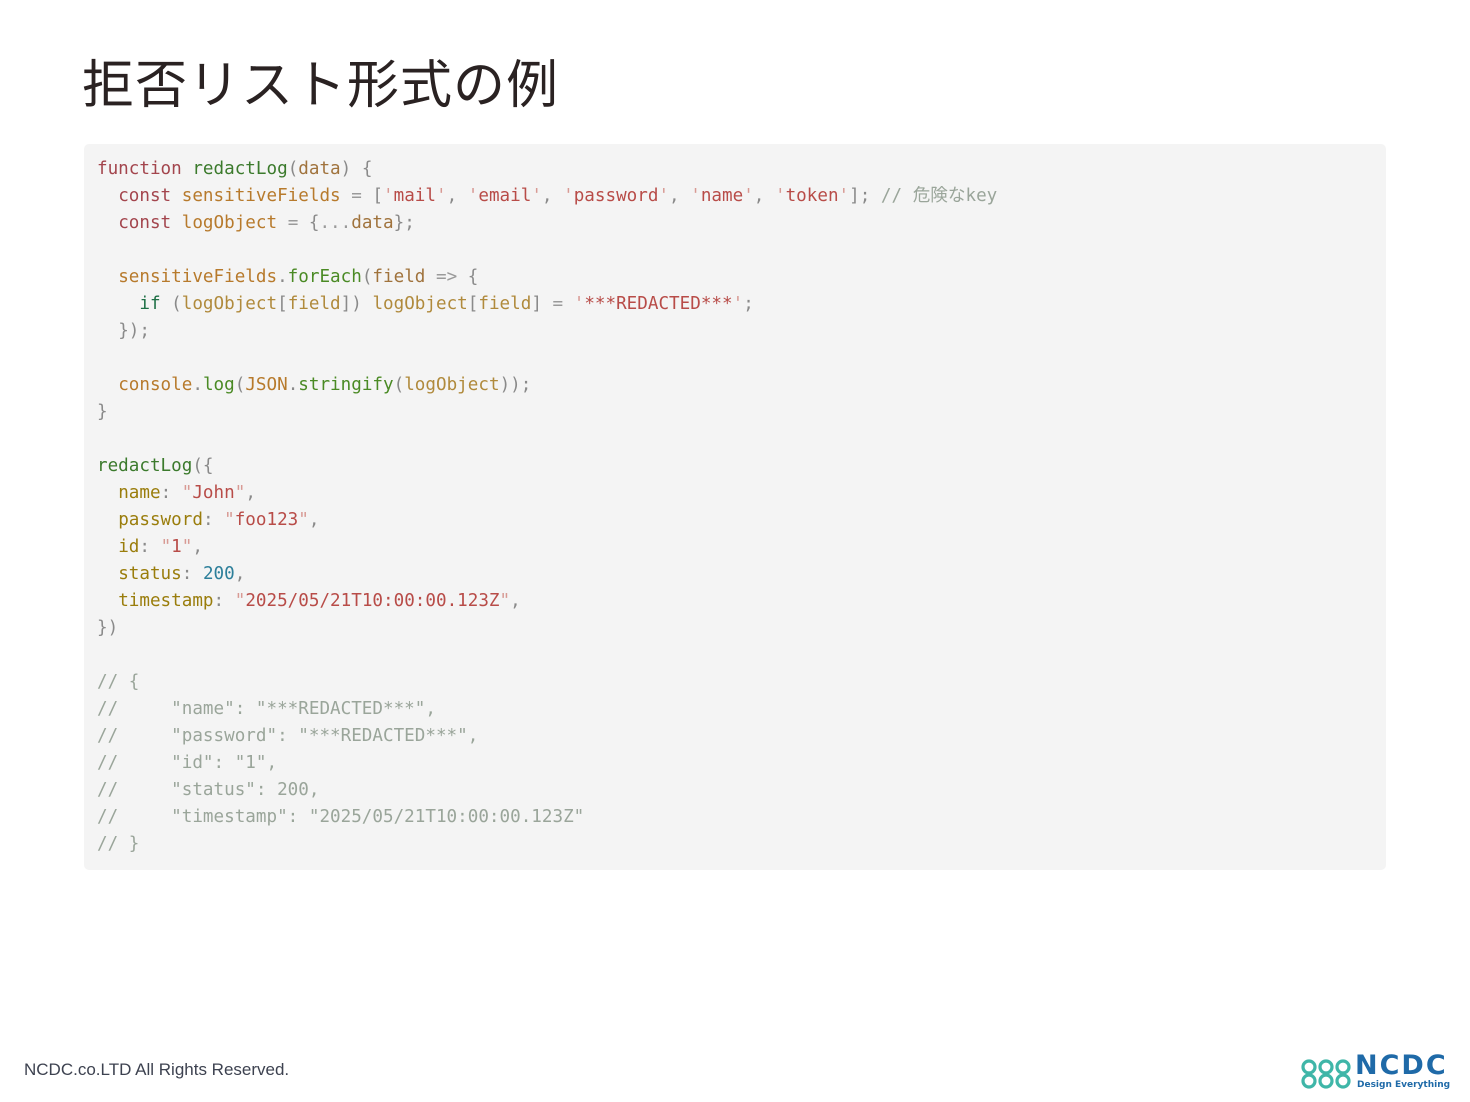 This screenshot has width=1470, height=1102. I want to click on code-line-21: // "name": "***REDACTED***",, so click(266, 709).